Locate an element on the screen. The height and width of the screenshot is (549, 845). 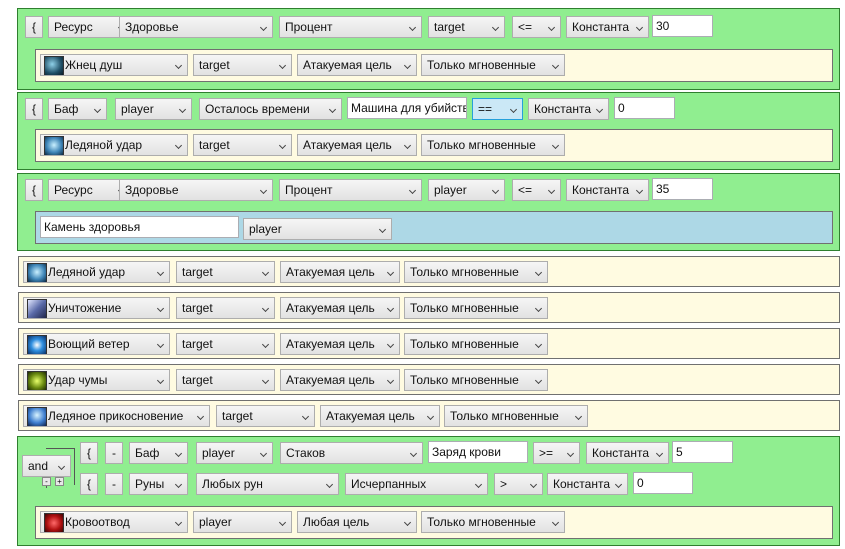
spell-label: Ледяное прикосновение is located at coordinates (116, 416).